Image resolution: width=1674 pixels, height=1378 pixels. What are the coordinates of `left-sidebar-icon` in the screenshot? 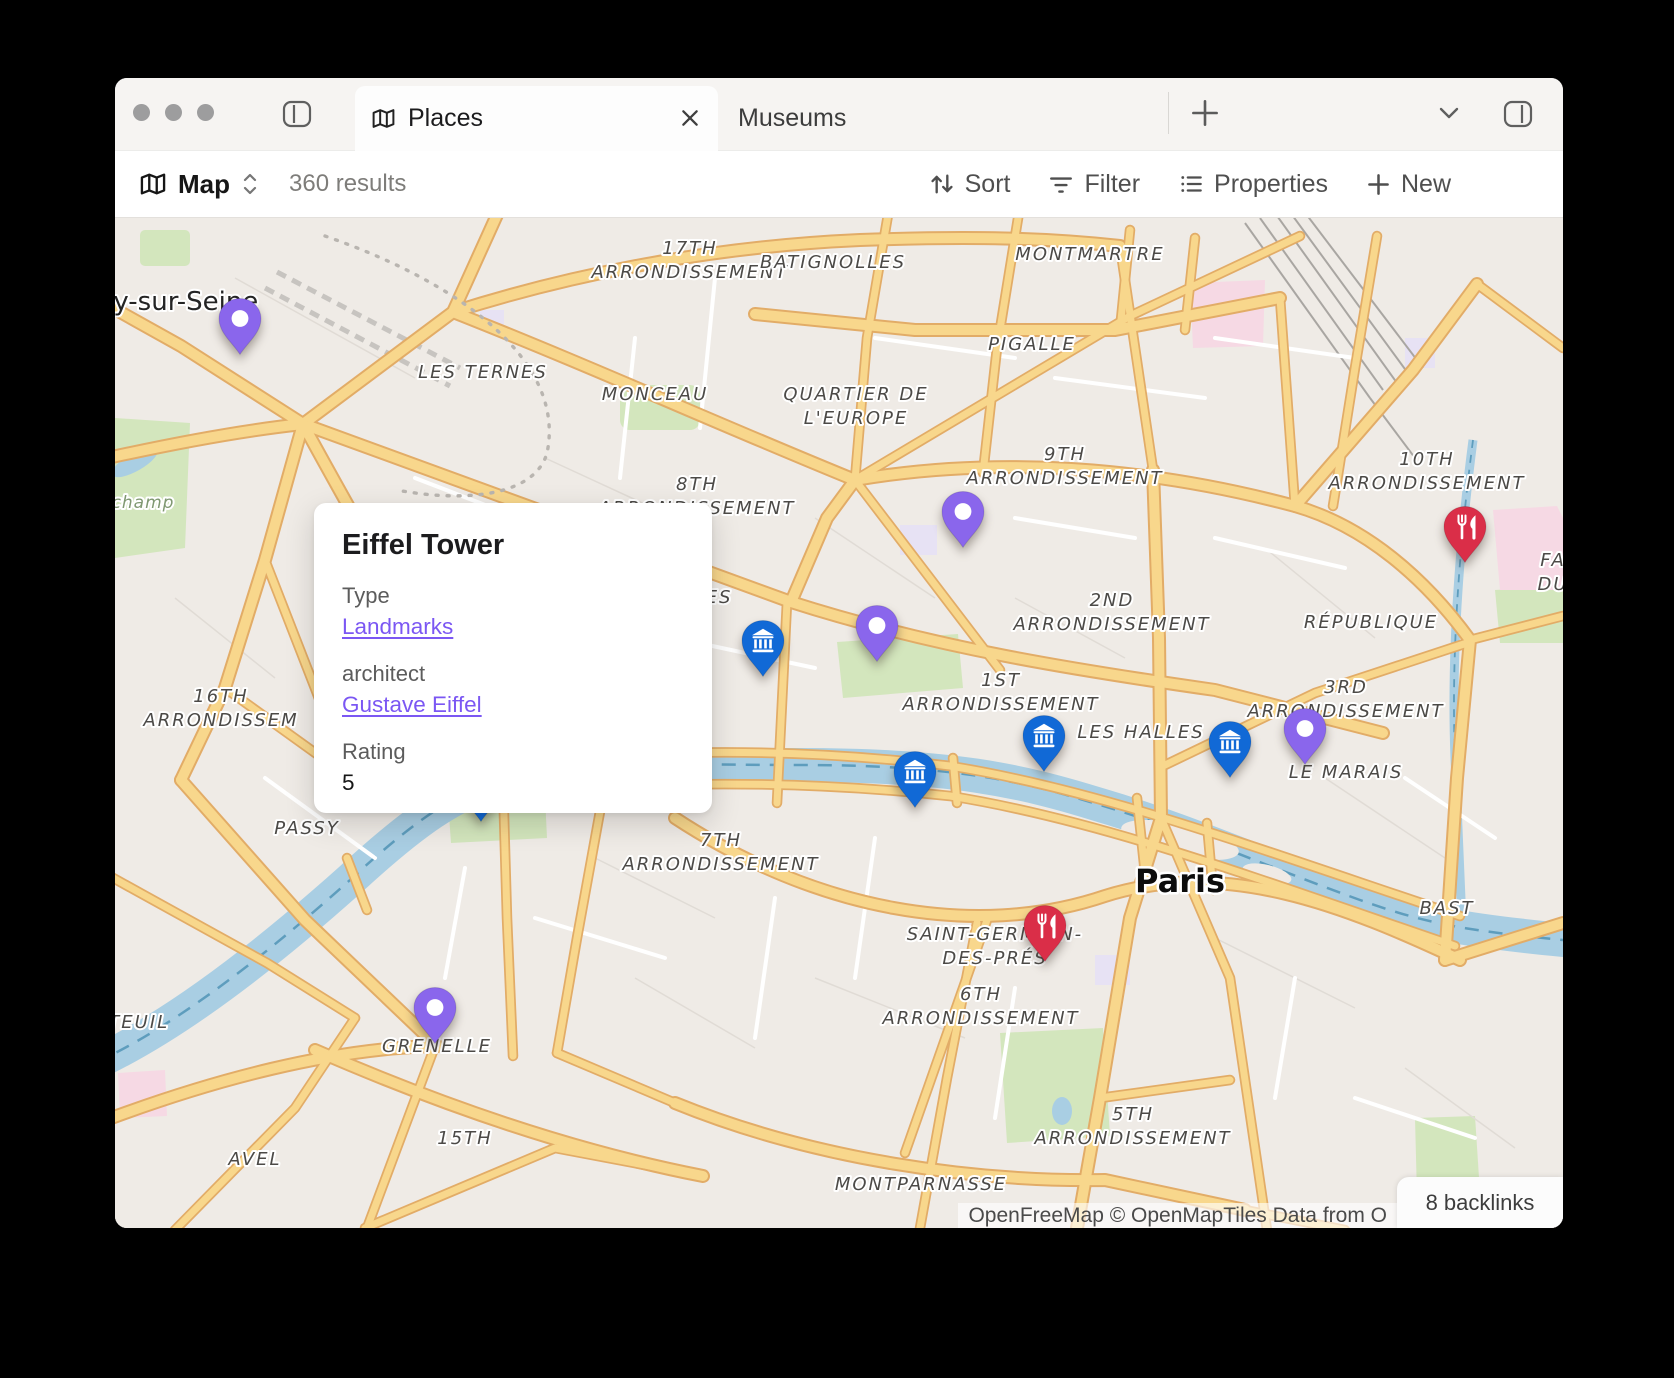 It's located at (297, 114).